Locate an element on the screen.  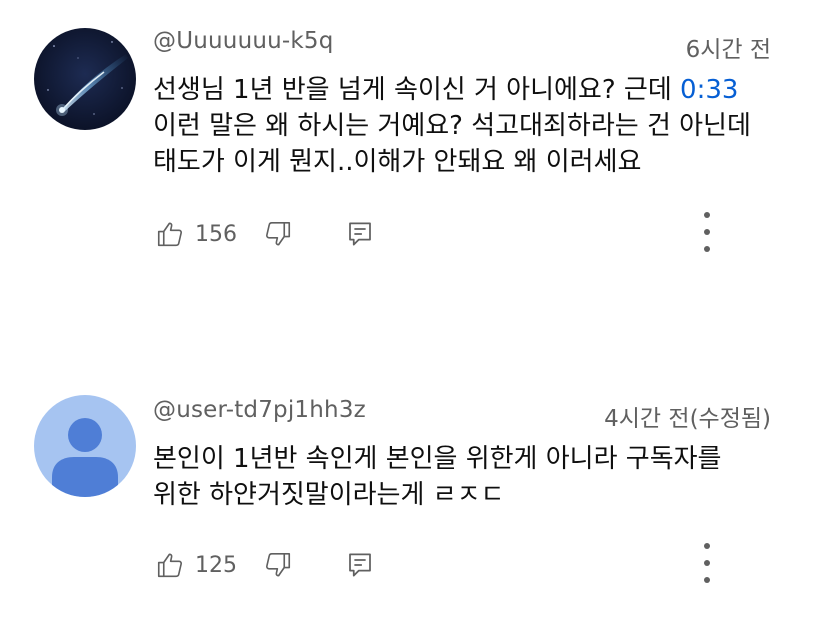
like-button: 125 is located at coordinates (196, 565).